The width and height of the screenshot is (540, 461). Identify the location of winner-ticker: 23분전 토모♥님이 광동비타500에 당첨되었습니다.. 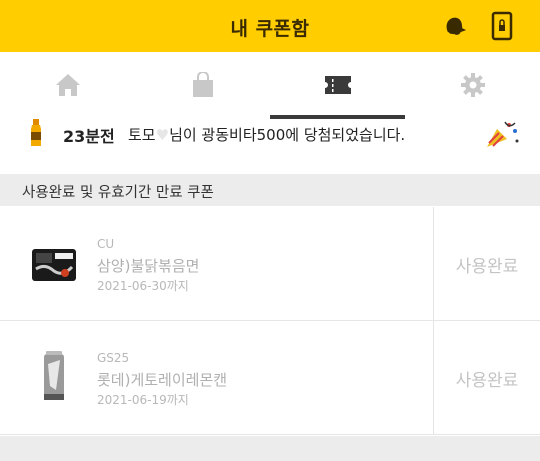
(270, 136).